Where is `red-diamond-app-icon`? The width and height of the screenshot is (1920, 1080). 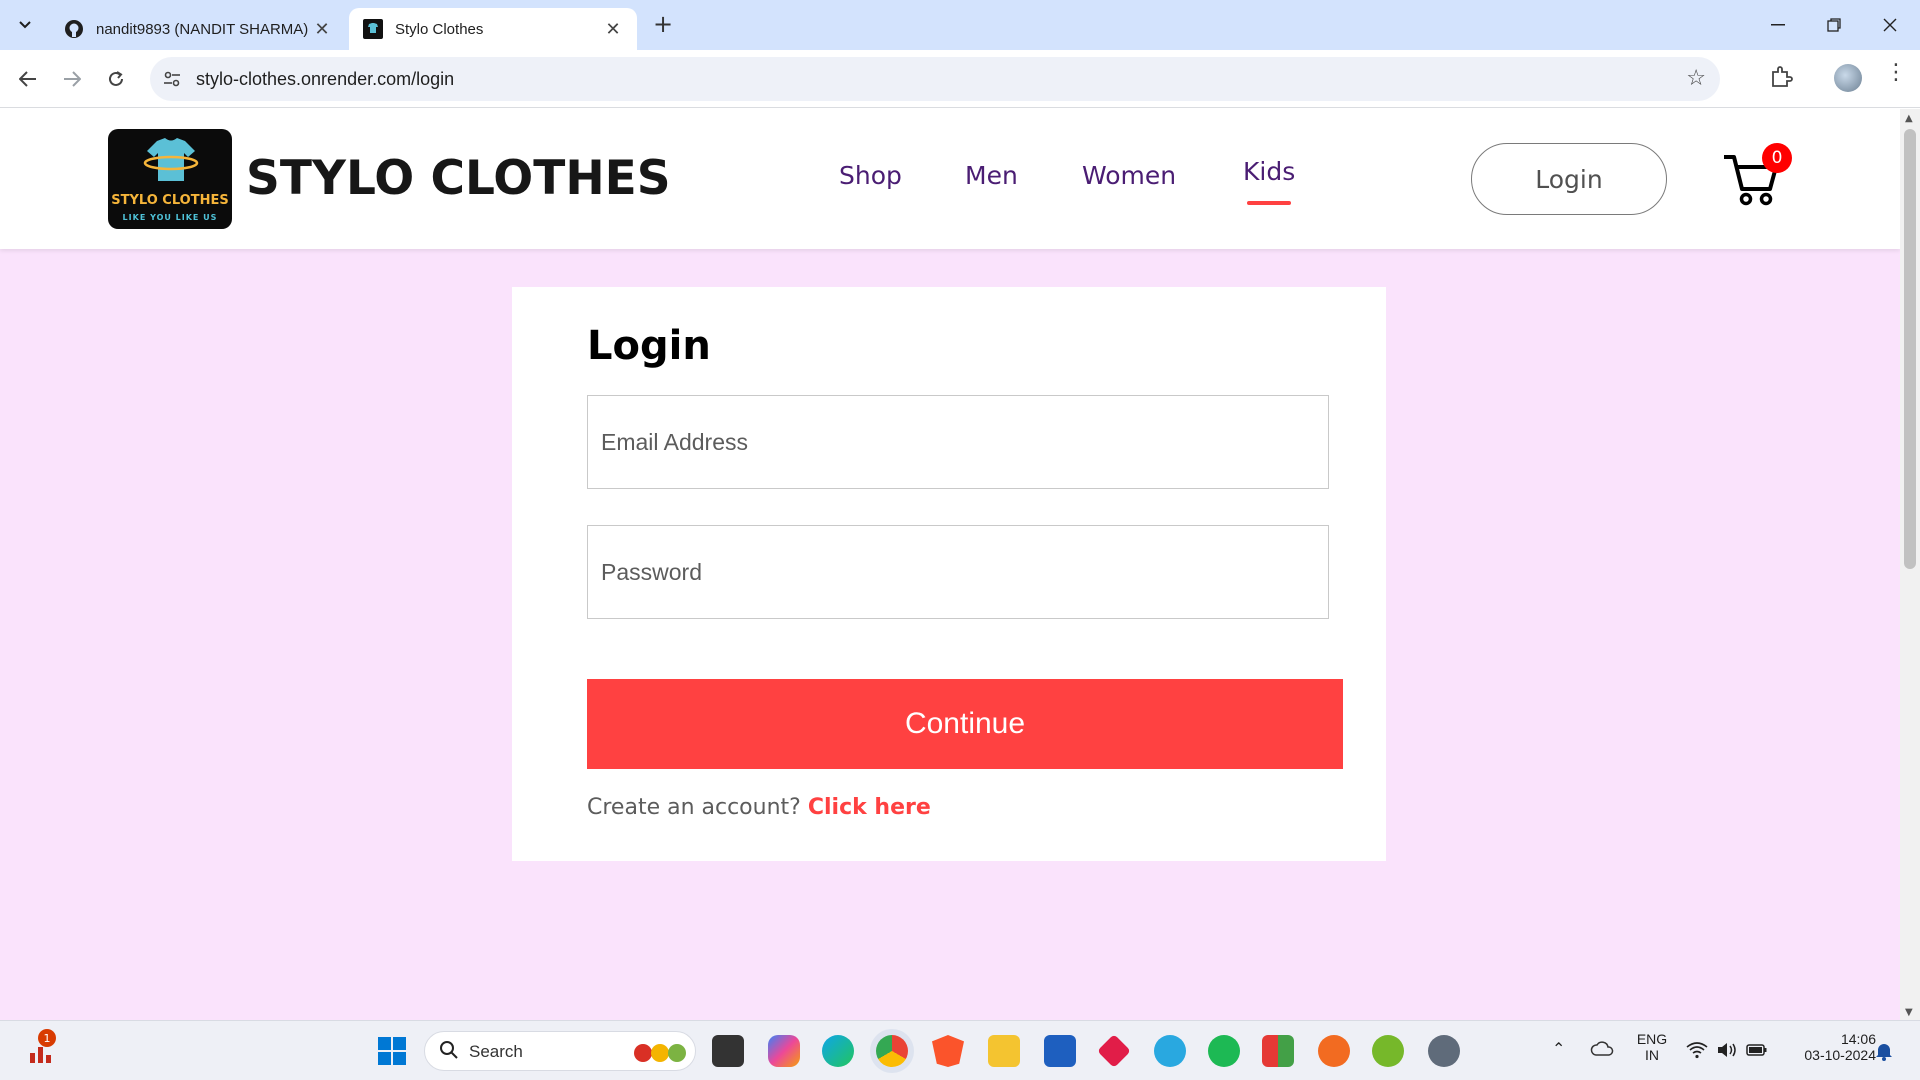 red-diamond-app-icon is located at coordinates (1114, 1051).